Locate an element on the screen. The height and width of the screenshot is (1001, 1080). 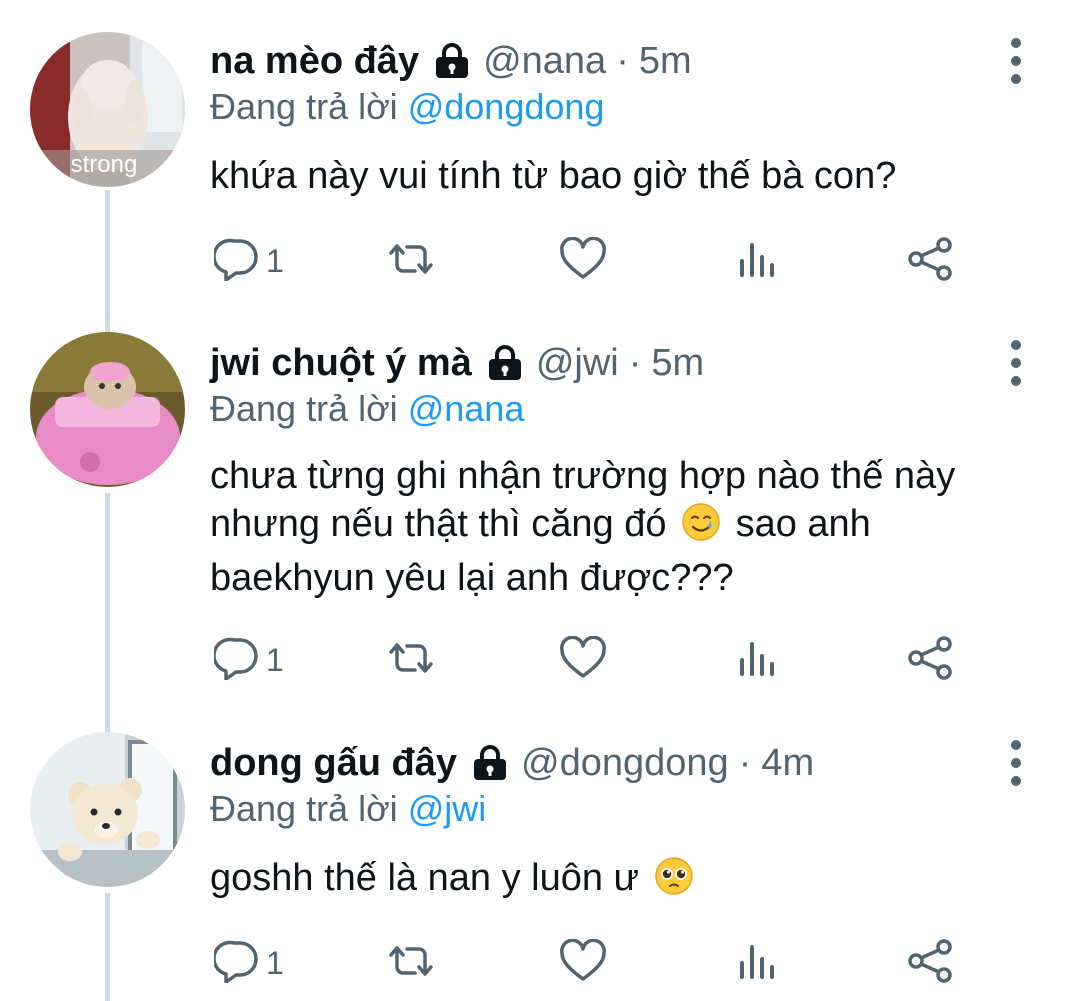
hamster-in-pink-car-avatar-icon is located at coordinates (107, 409).